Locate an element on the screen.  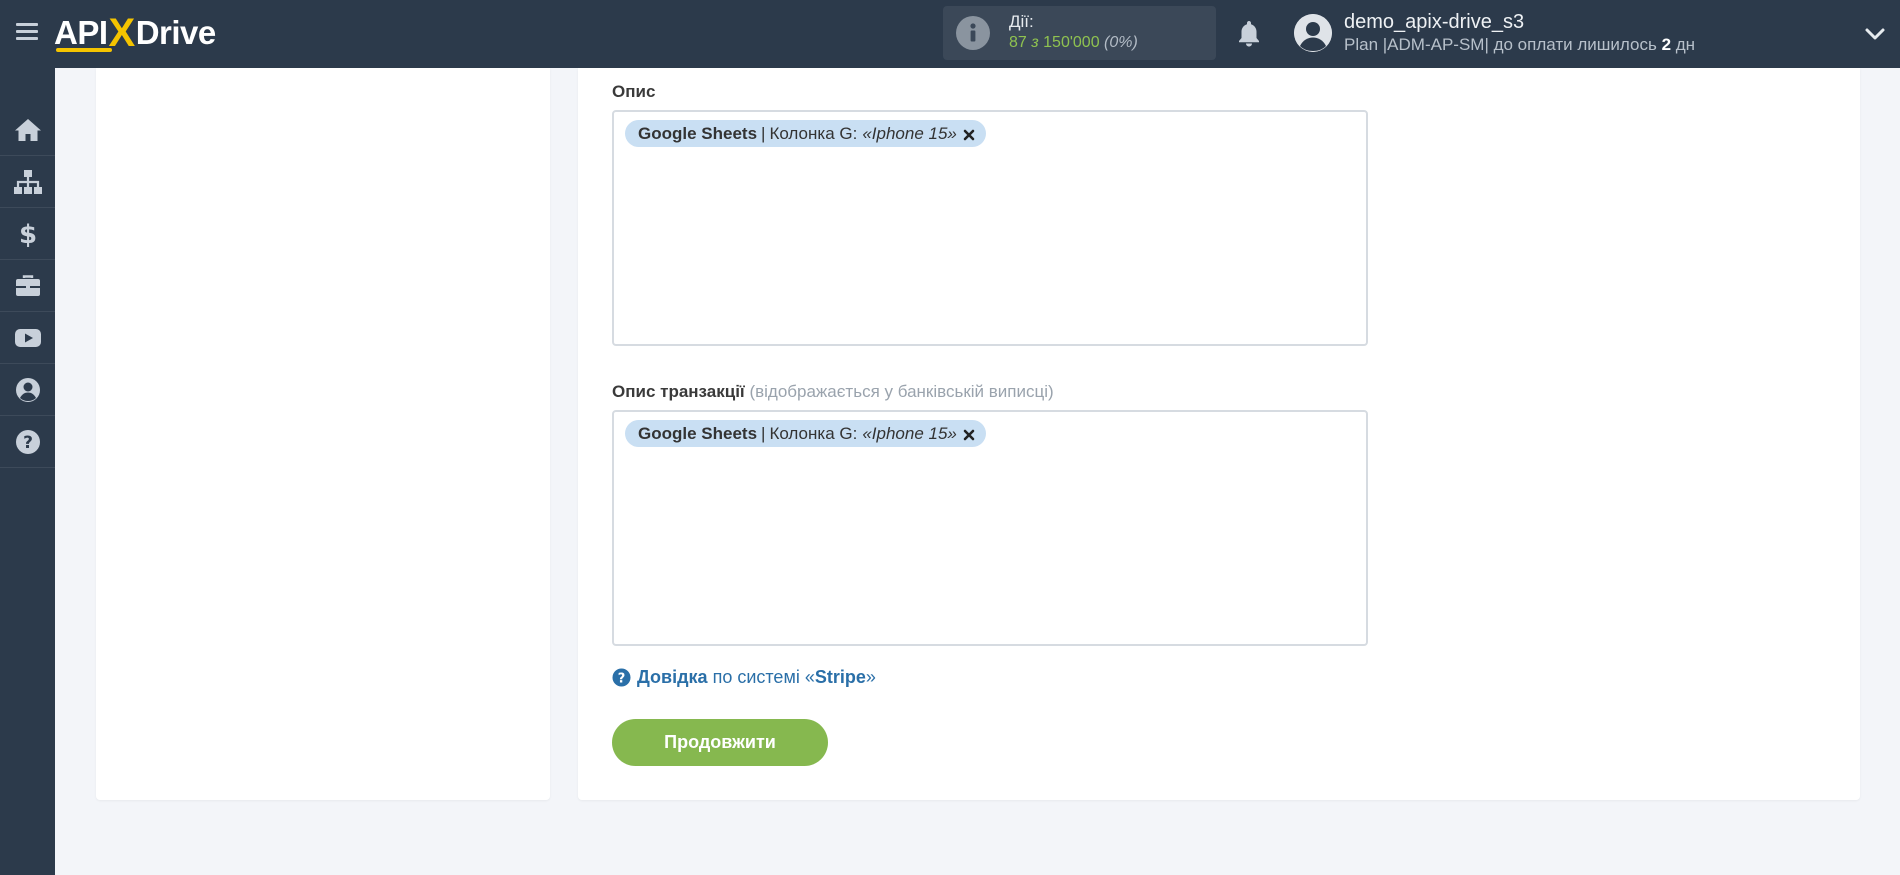
actions-percent: (0%) is located at coordinates (1121, 42).